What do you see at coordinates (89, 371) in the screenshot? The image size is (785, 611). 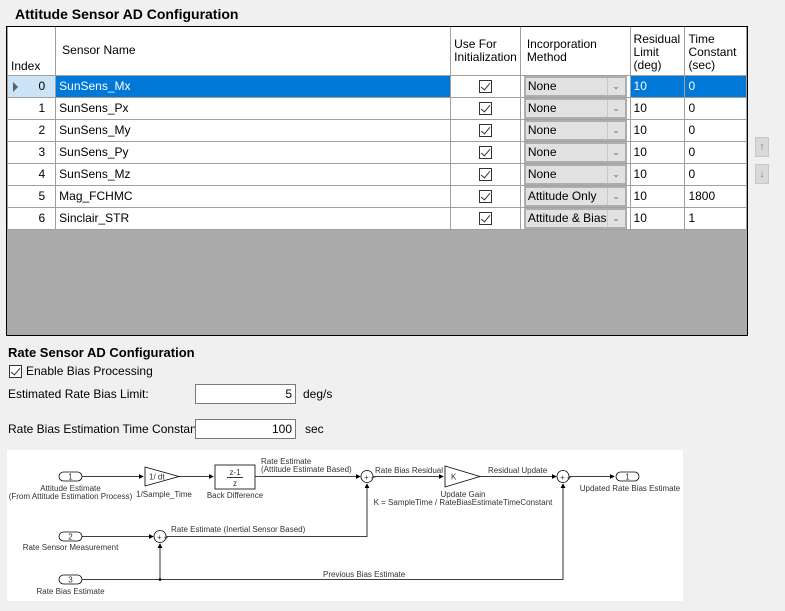 I see `enable-bias-processing-label: Enable Bias Processing` at bounding box center [89, 371].